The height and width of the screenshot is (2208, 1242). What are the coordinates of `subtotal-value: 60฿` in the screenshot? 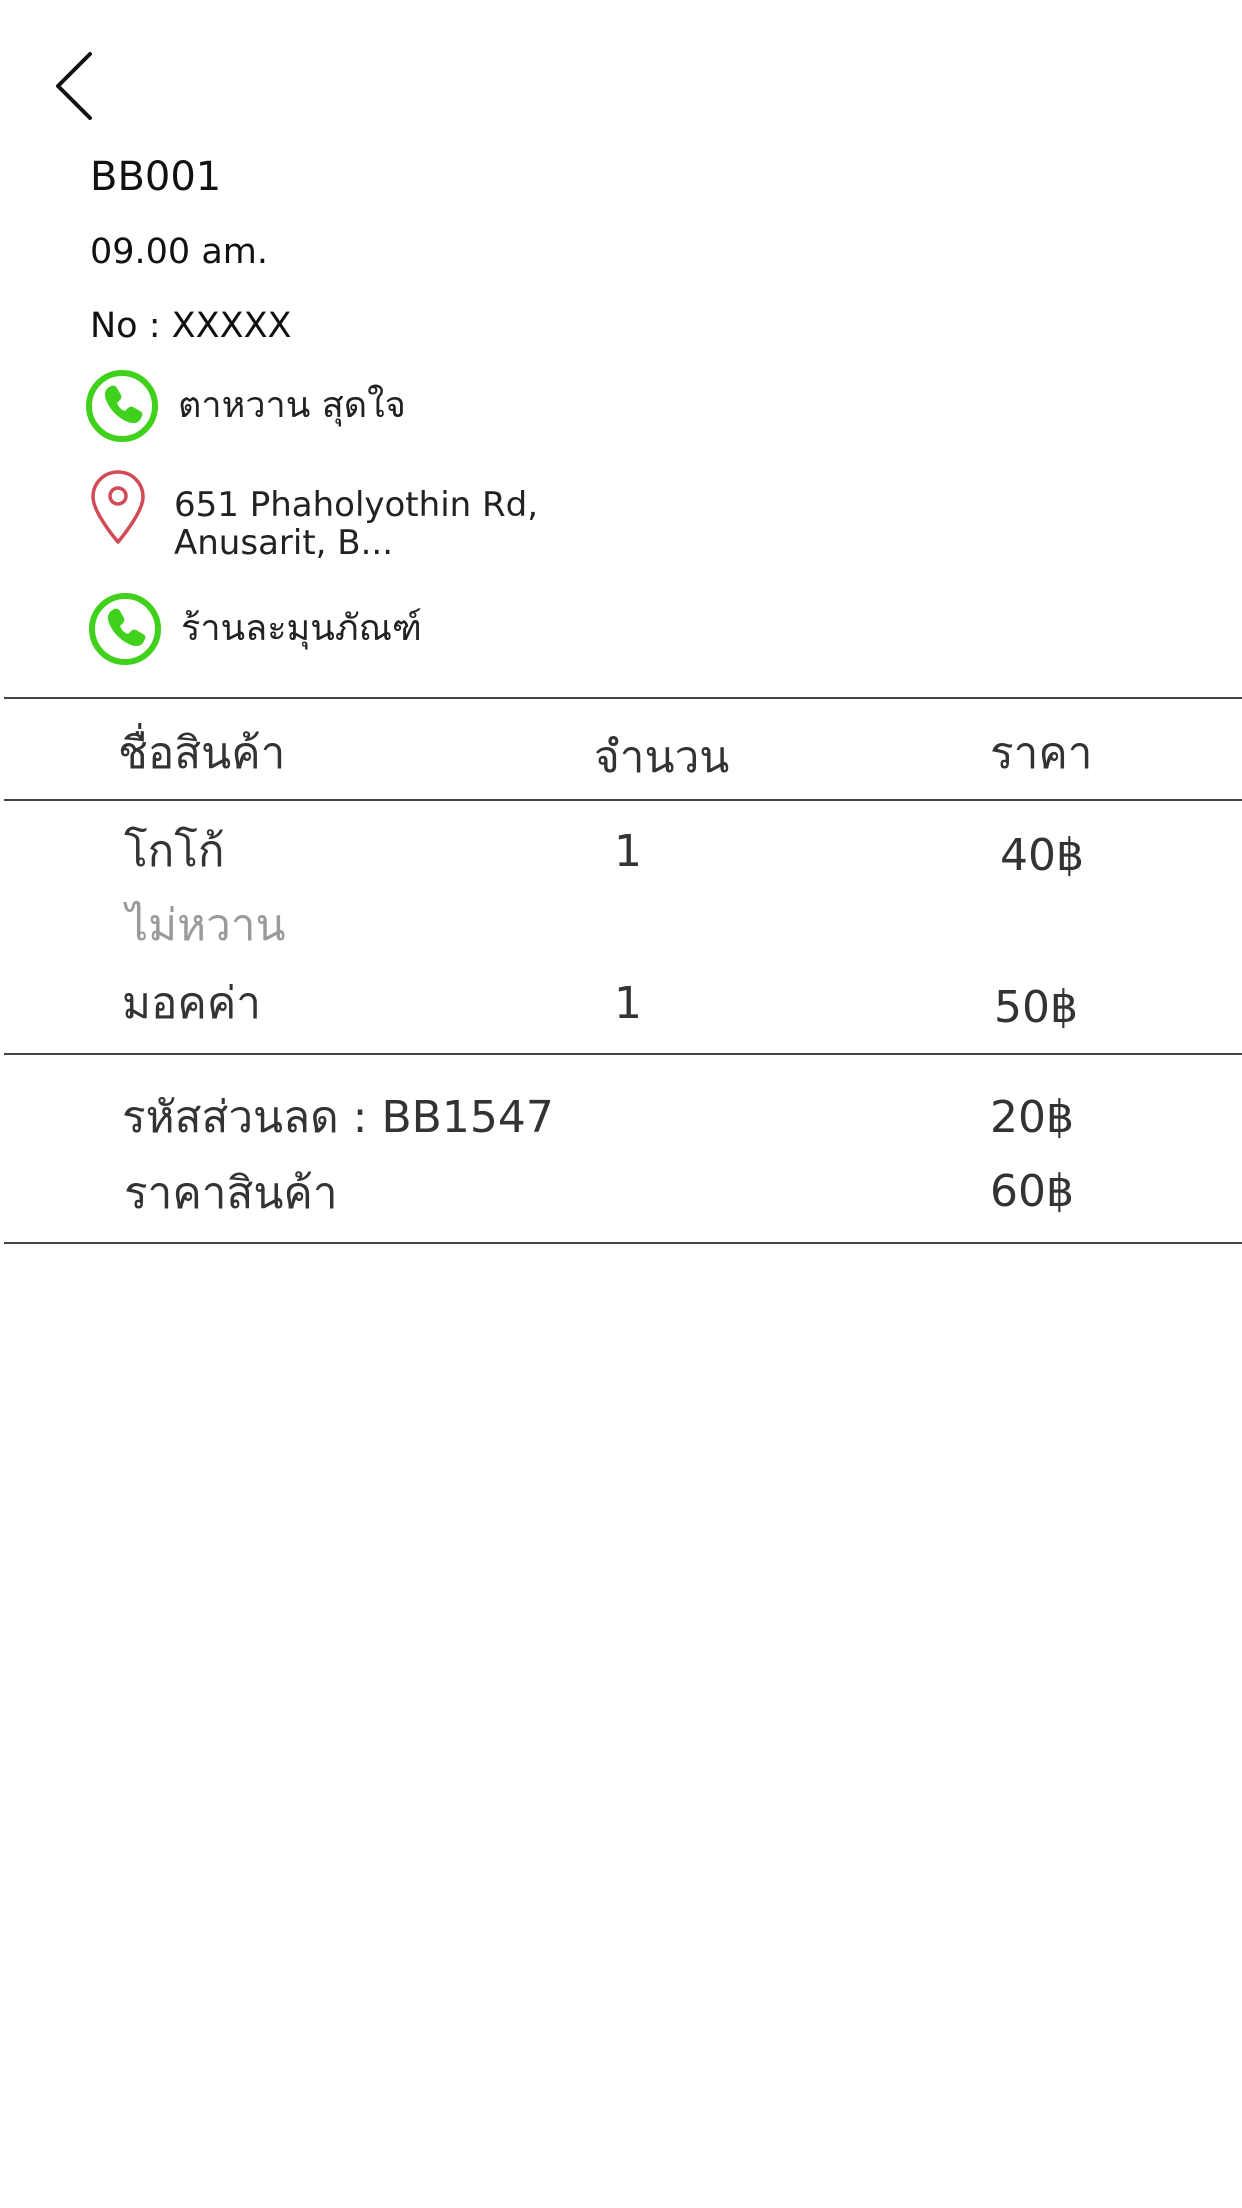 It's located at (1032, 1191).